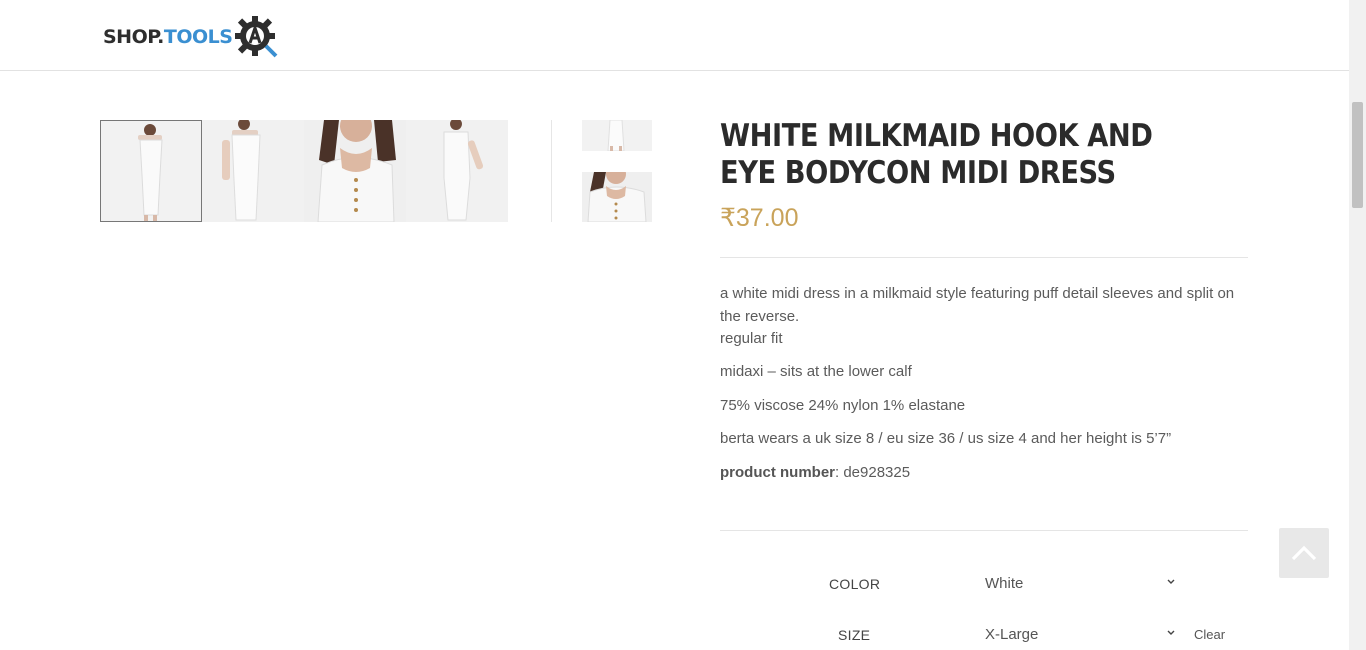  Describe the element at coordinates (1012, 634) in the screenshot. I see `size-select-value: X-Large` at that location.